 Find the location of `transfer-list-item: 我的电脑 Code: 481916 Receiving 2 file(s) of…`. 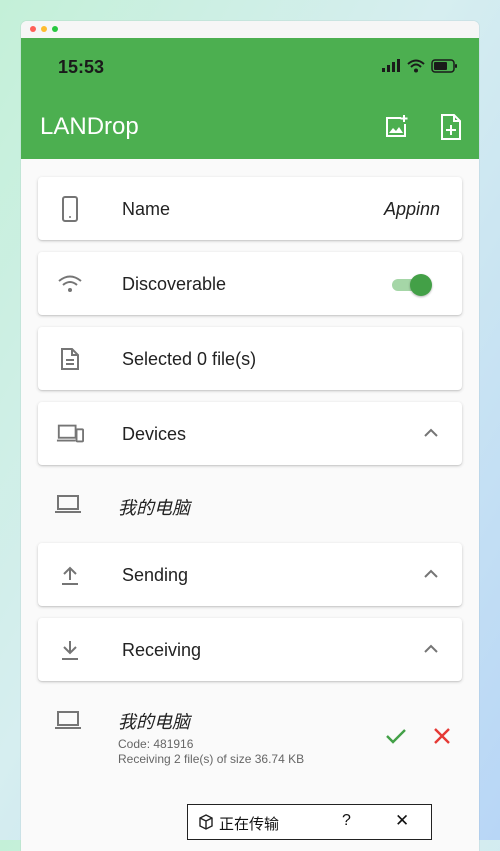

transfer-list-item: 我的电脑 Code: 481916 Receiving 2 file(s) of… is located at coordinates (250, 741).